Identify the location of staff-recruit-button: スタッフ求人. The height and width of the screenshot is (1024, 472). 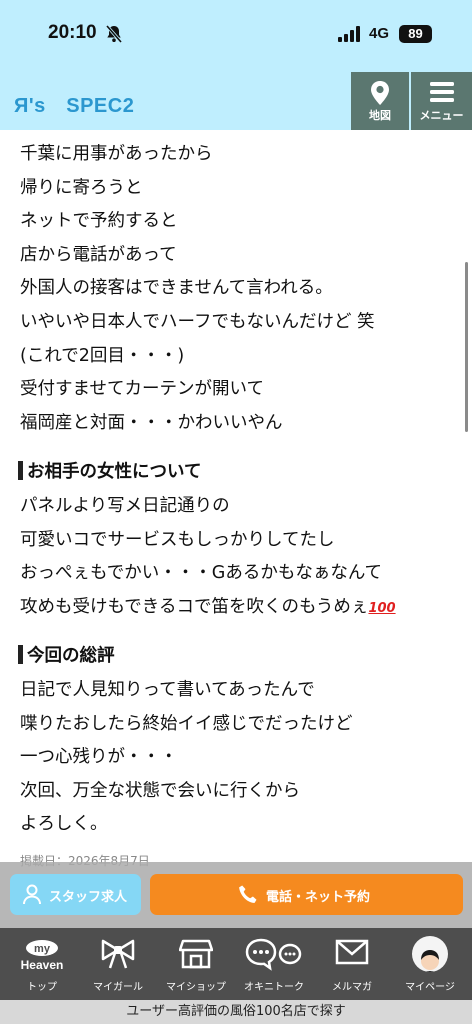
(75, 894).